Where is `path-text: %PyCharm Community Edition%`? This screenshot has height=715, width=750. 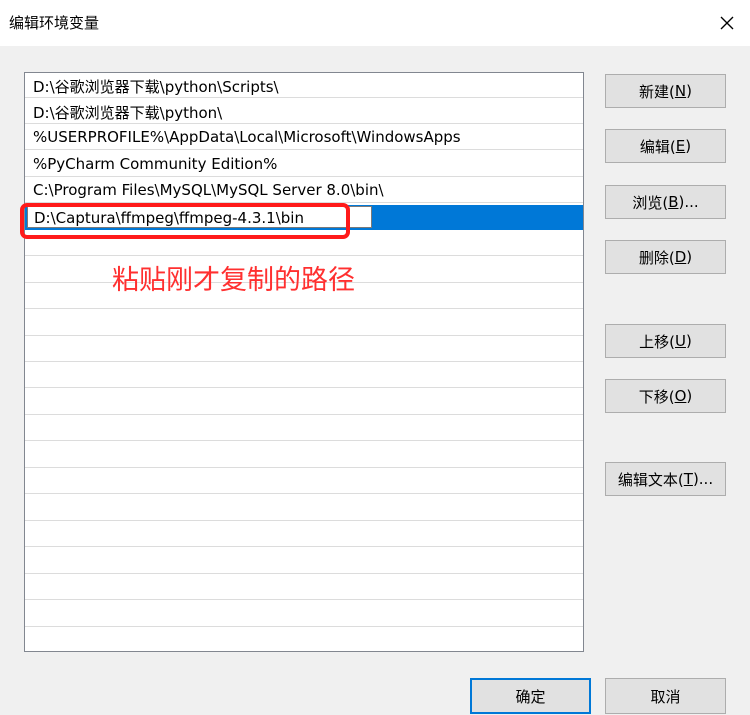
path-text: %PyCharm Community Edition% is located at coordinates (155, 164).